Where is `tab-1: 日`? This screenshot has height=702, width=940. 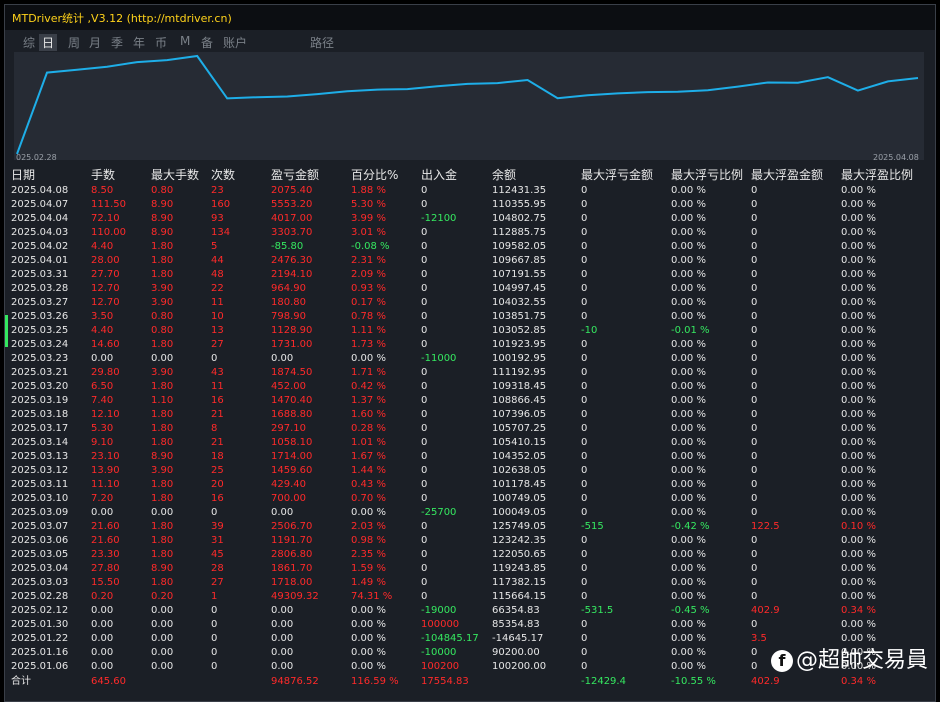
tab-1: 日 is located at coordinates (48, 42).